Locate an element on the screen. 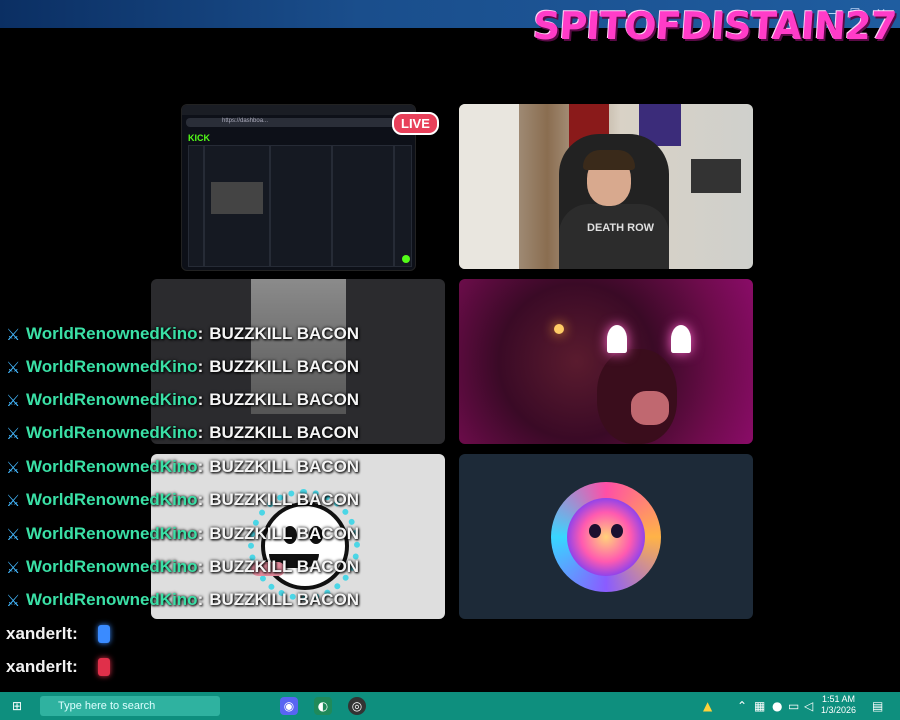  notification-icon: ▤ is located at coordinates (877, 706).